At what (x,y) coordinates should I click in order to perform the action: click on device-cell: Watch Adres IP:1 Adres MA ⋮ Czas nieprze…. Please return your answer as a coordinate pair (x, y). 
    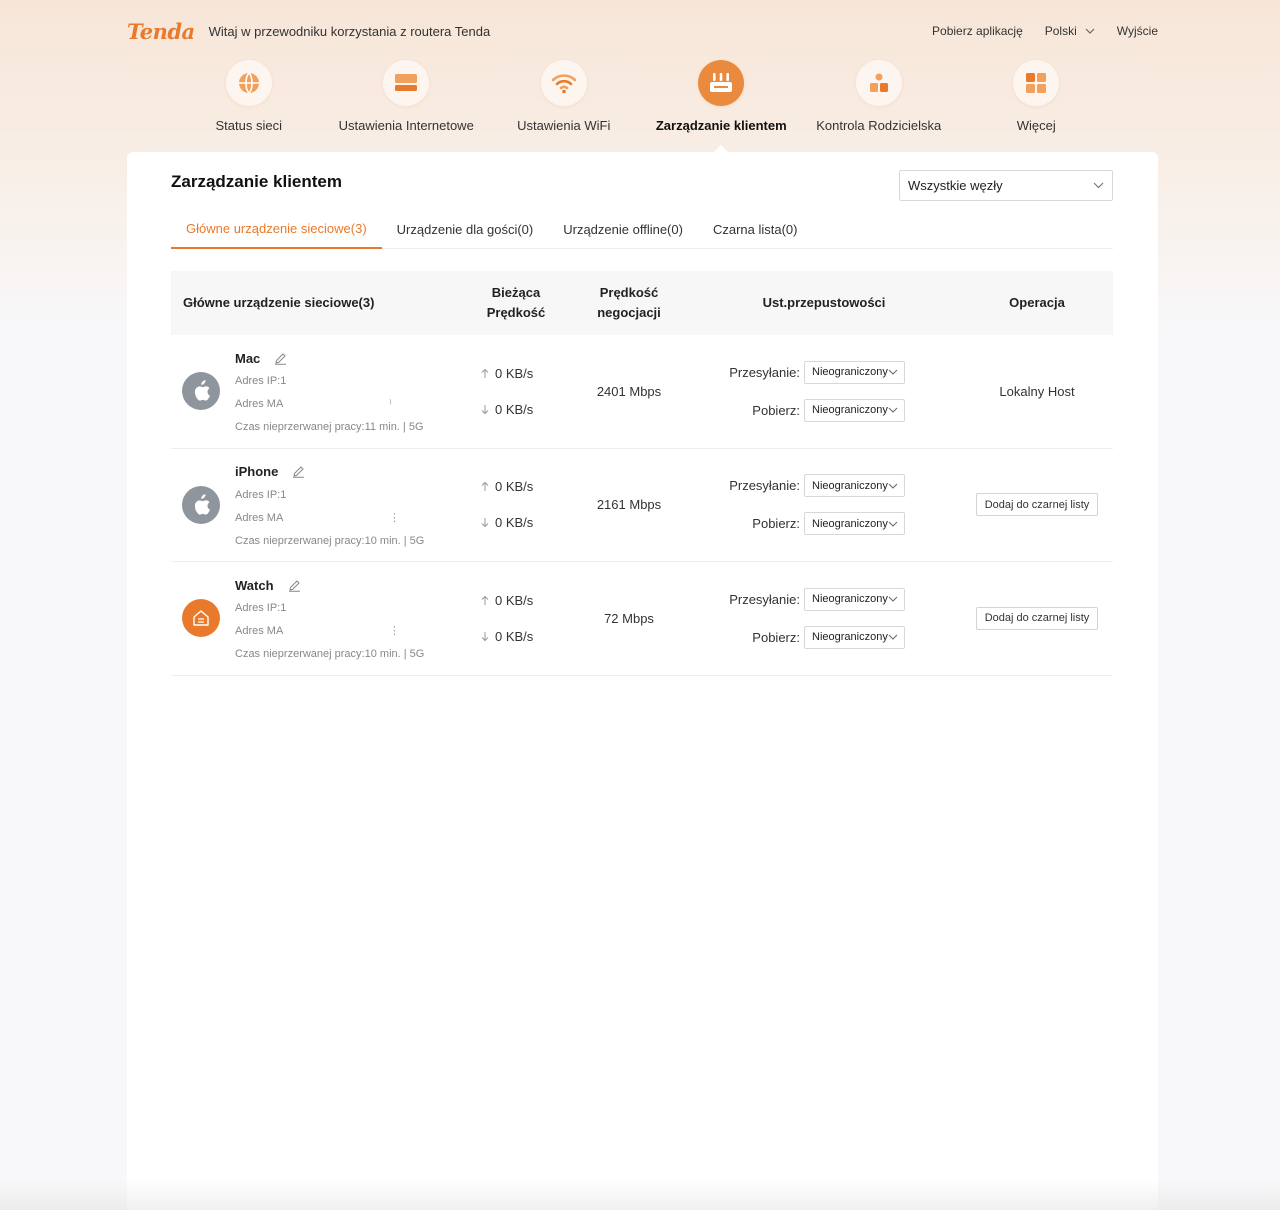
    Looking at the image, I should click on (316, 618).